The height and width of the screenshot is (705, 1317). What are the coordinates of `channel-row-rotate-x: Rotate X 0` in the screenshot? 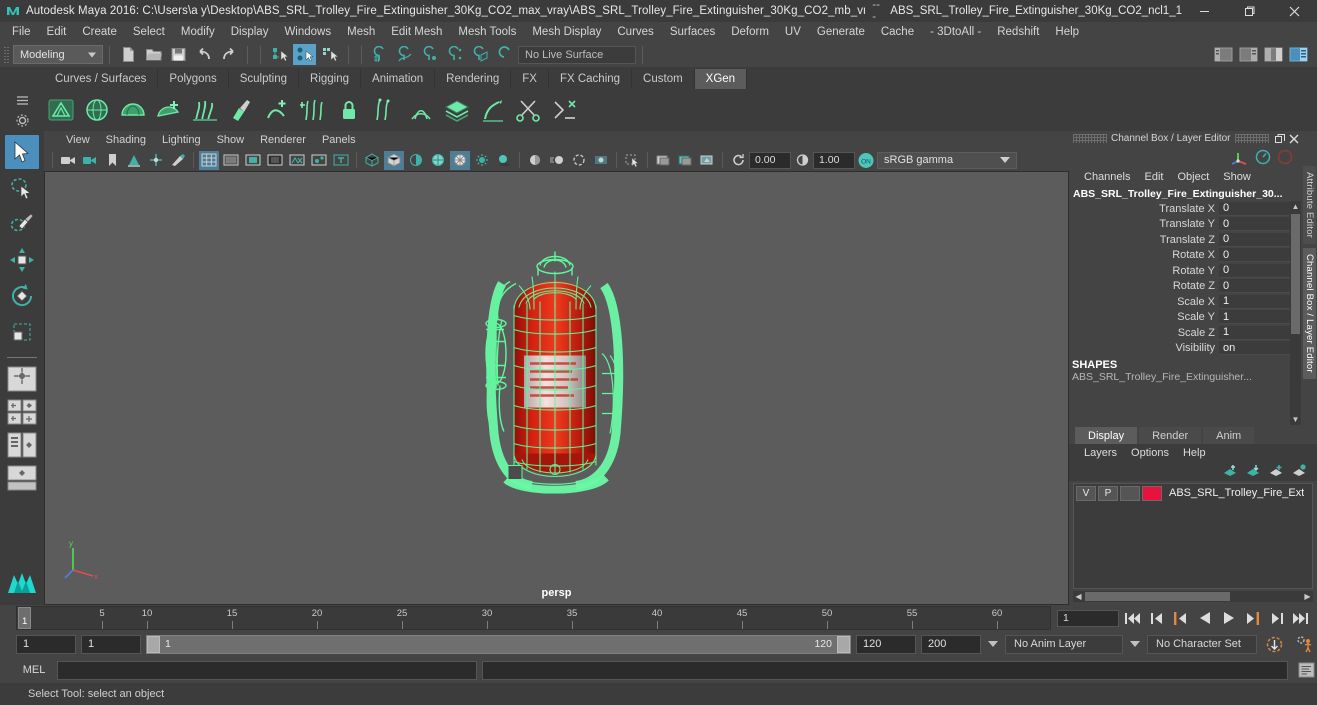 It's located at (1185, 256).